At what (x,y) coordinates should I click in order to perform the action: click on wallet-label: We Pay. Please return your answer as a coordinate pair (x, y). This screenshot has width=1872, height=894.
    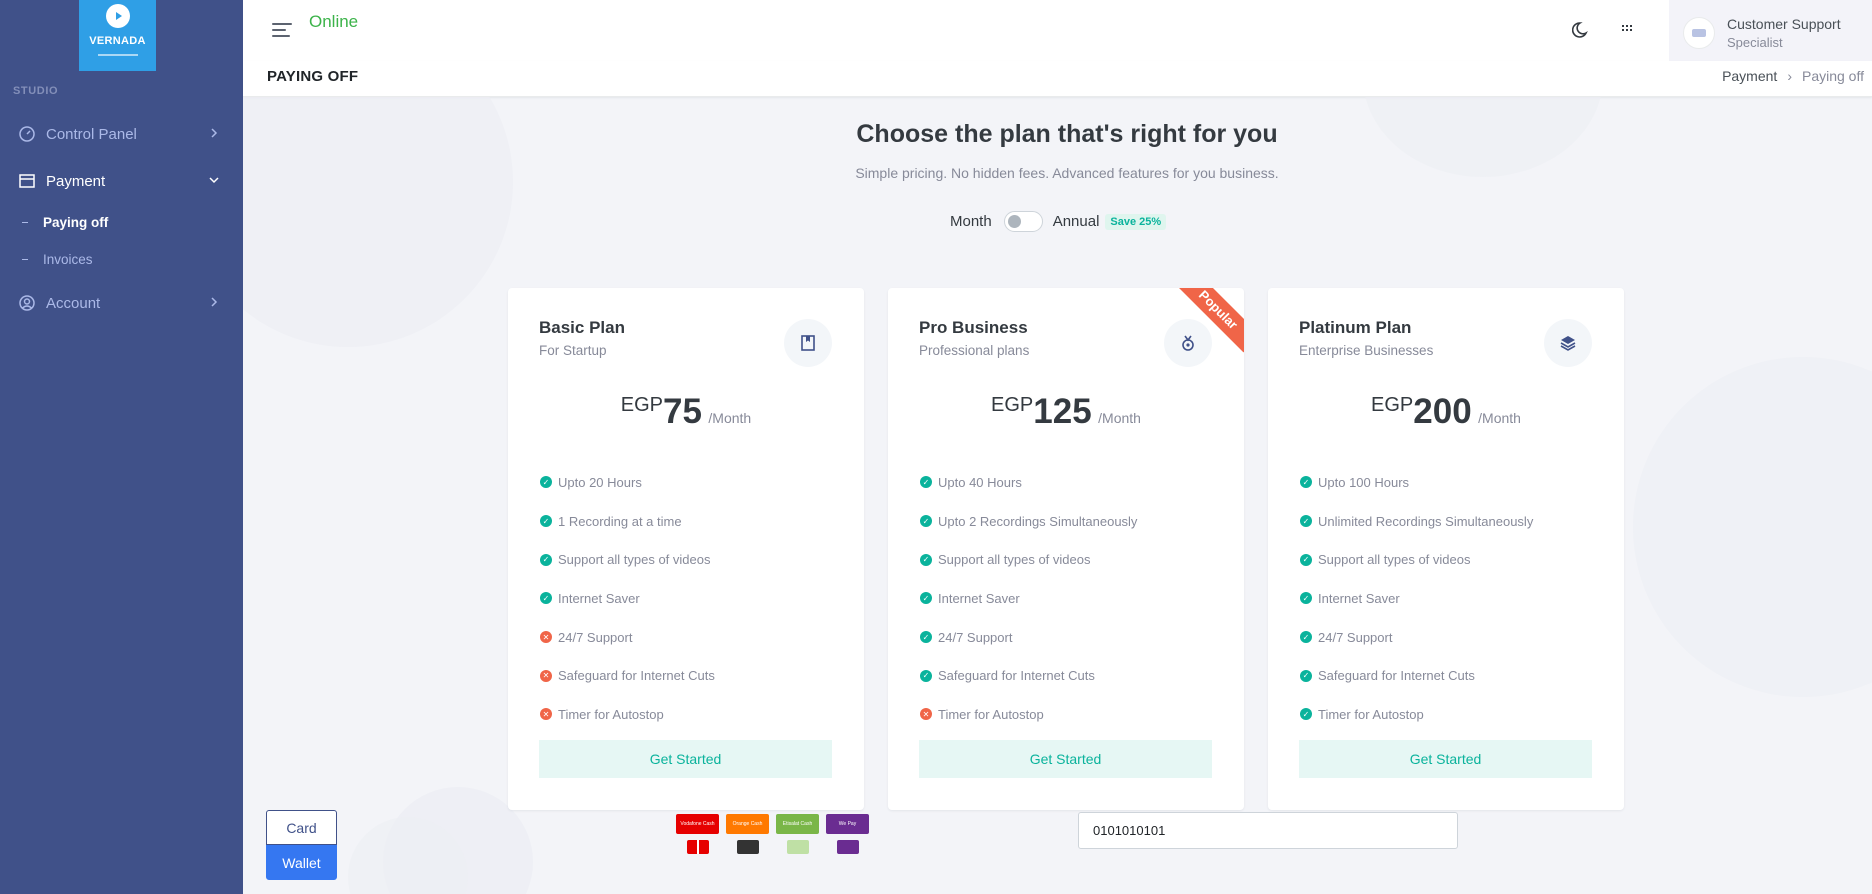
    Looking at the image, I should click on (847, 824).